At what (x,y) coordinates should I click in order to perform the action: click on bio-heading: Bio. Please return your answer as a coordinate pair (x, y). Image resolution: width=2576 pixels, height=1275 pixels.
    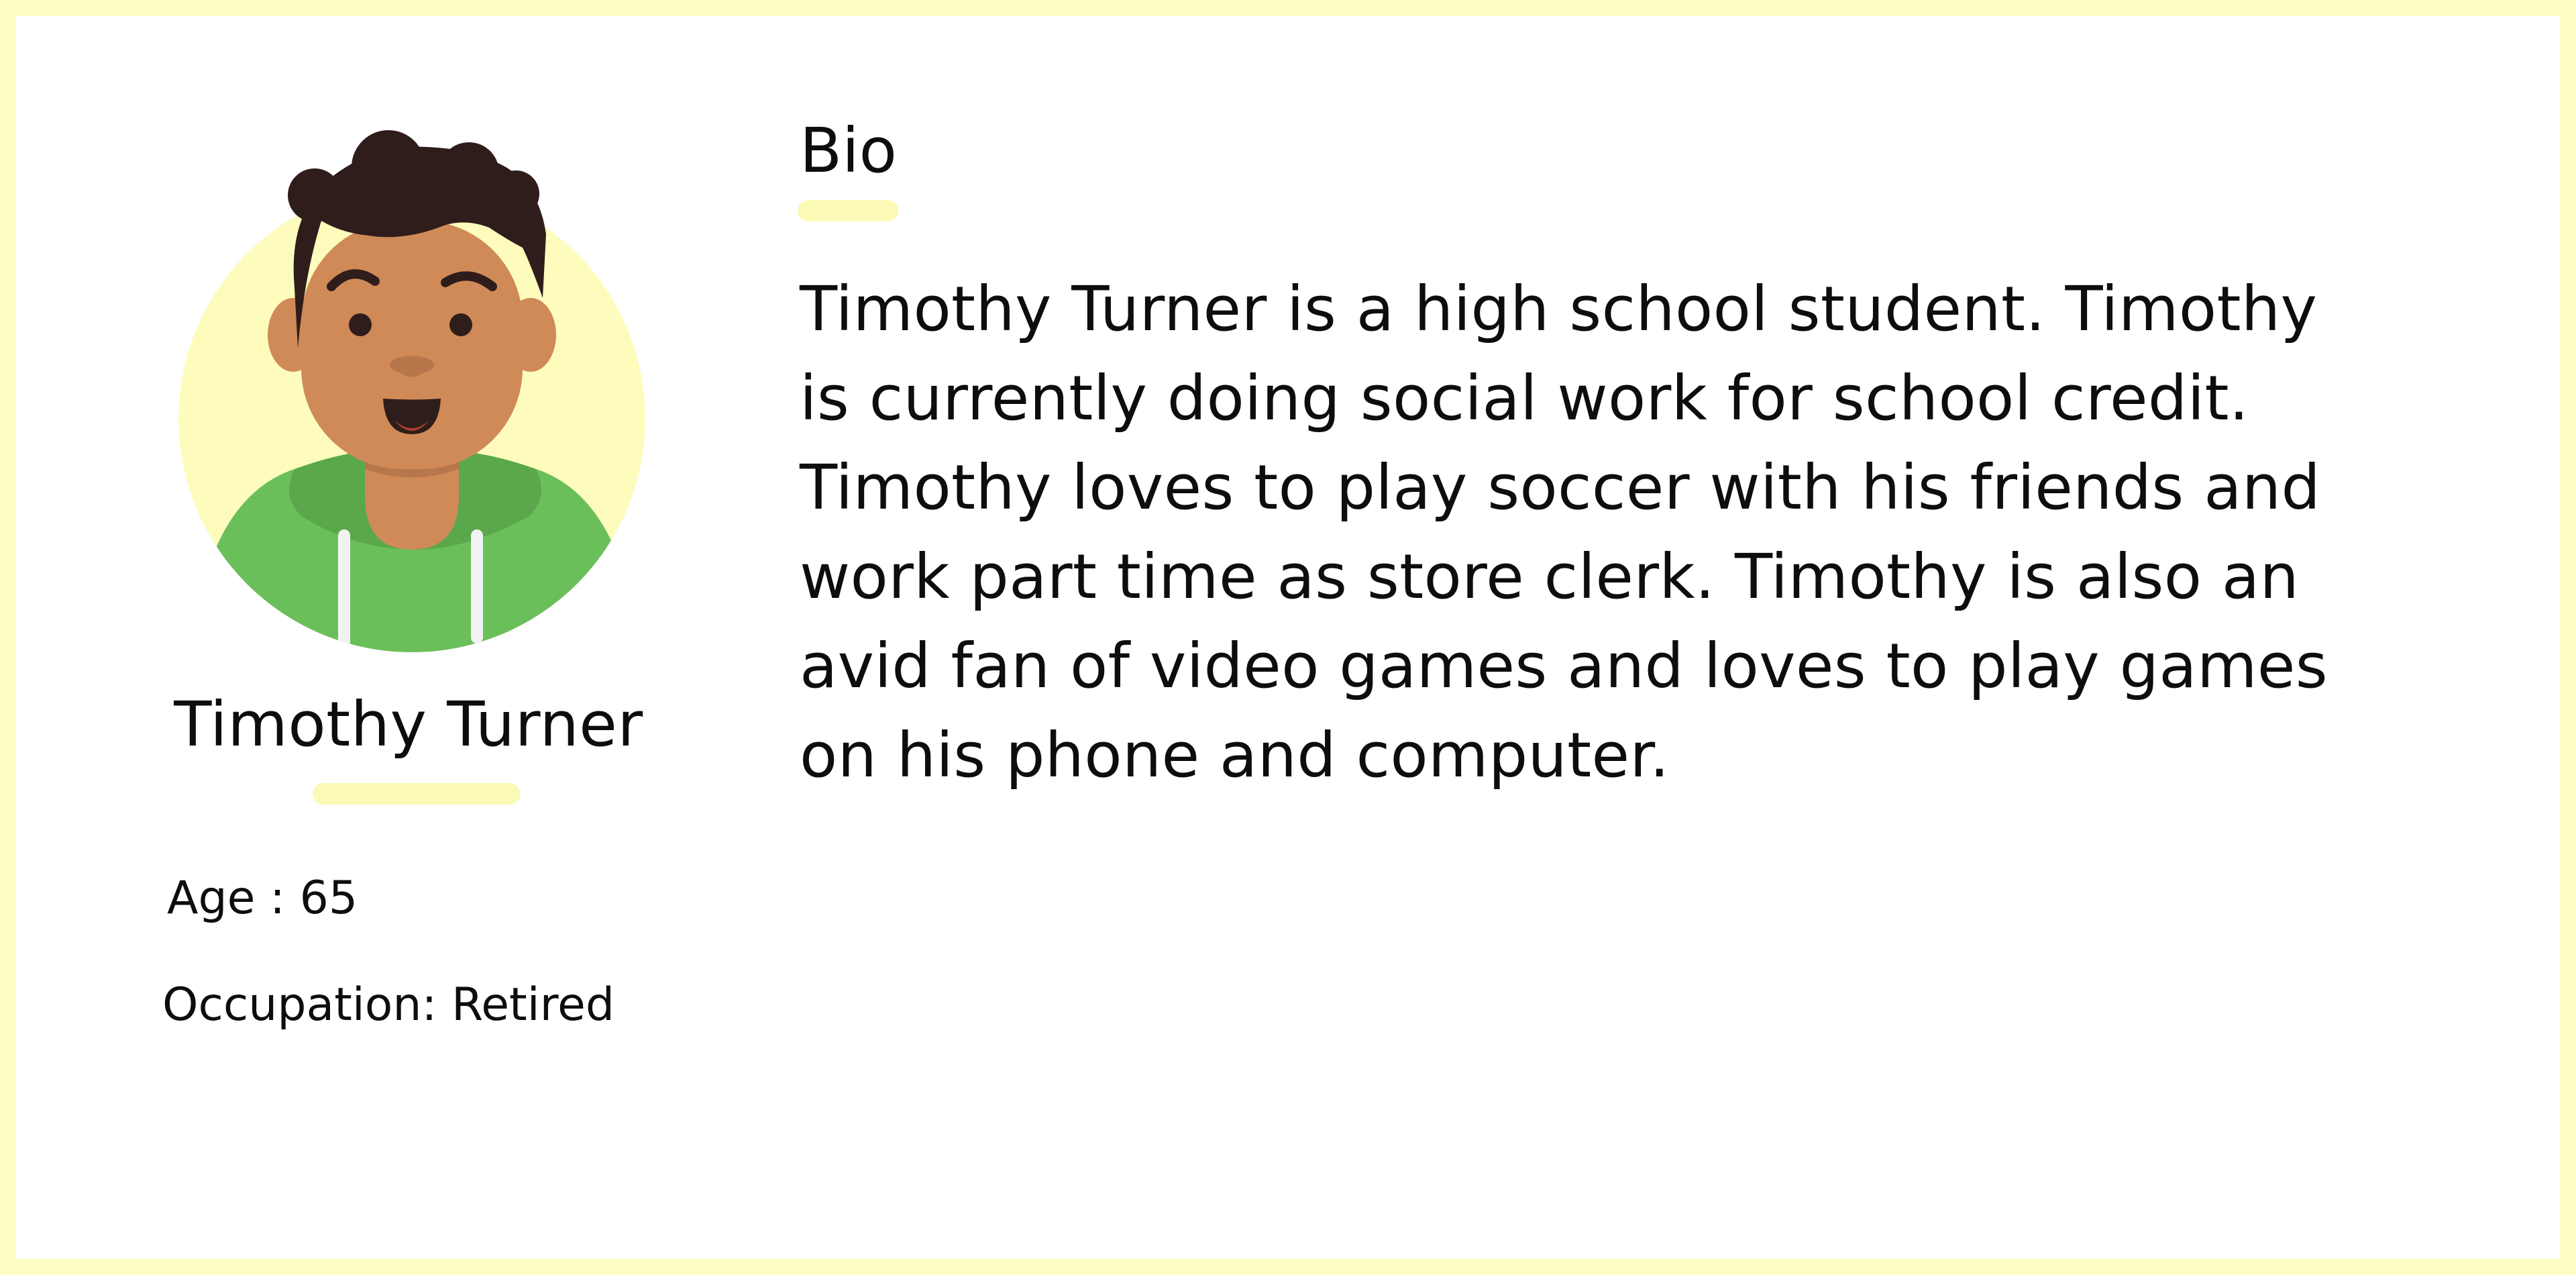
    Looking at the image, I should click on (848, 151).